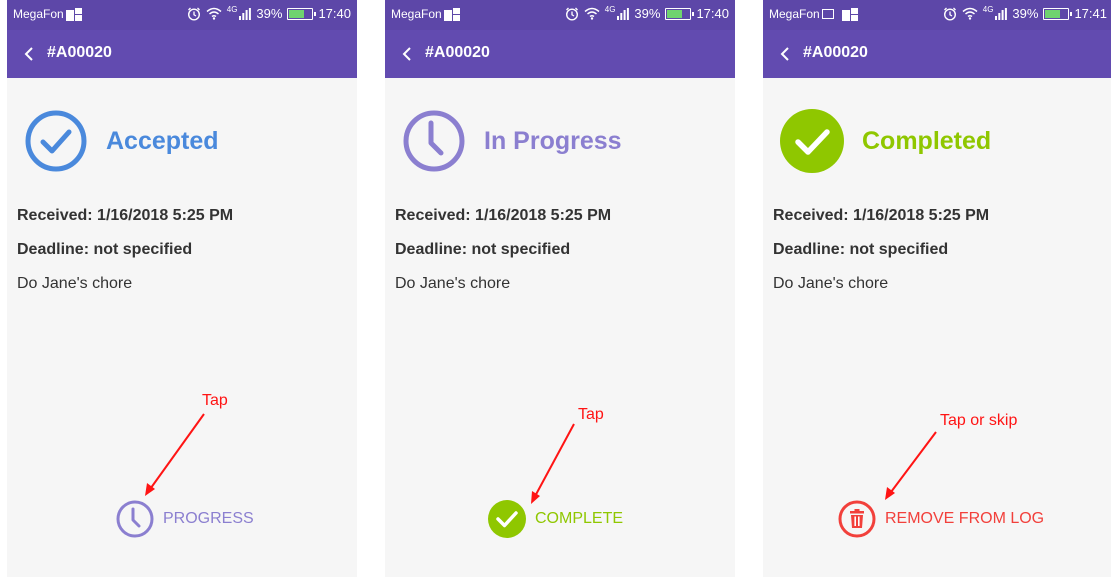 The image size is (1111, 577). Describe the element at coordinates (162, 140) in the screenshot. I see `status-label: Accepted` at that location.